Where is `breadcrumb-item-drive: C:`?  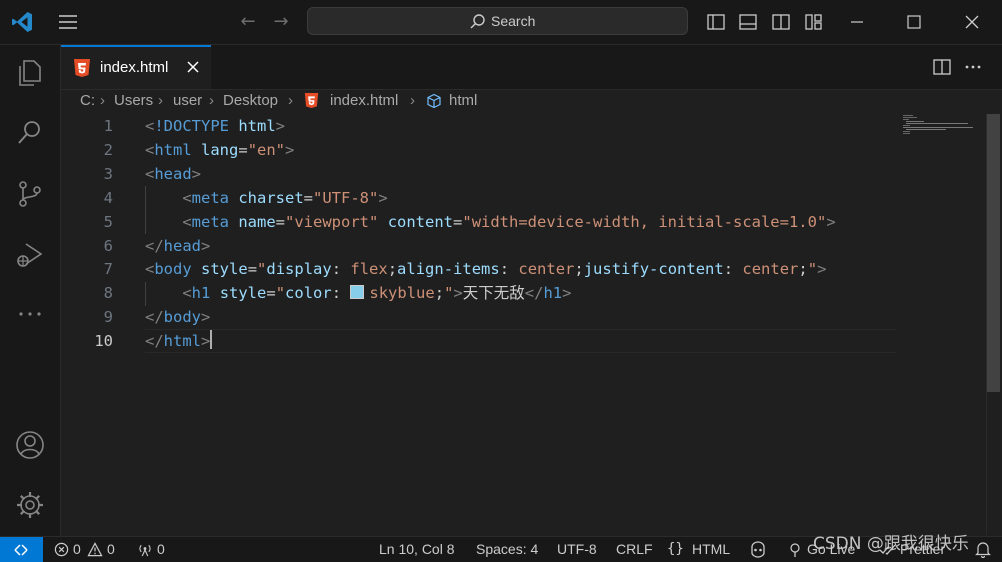
breadcrumb-item-drive: C: is located at coordinates (87, 100).